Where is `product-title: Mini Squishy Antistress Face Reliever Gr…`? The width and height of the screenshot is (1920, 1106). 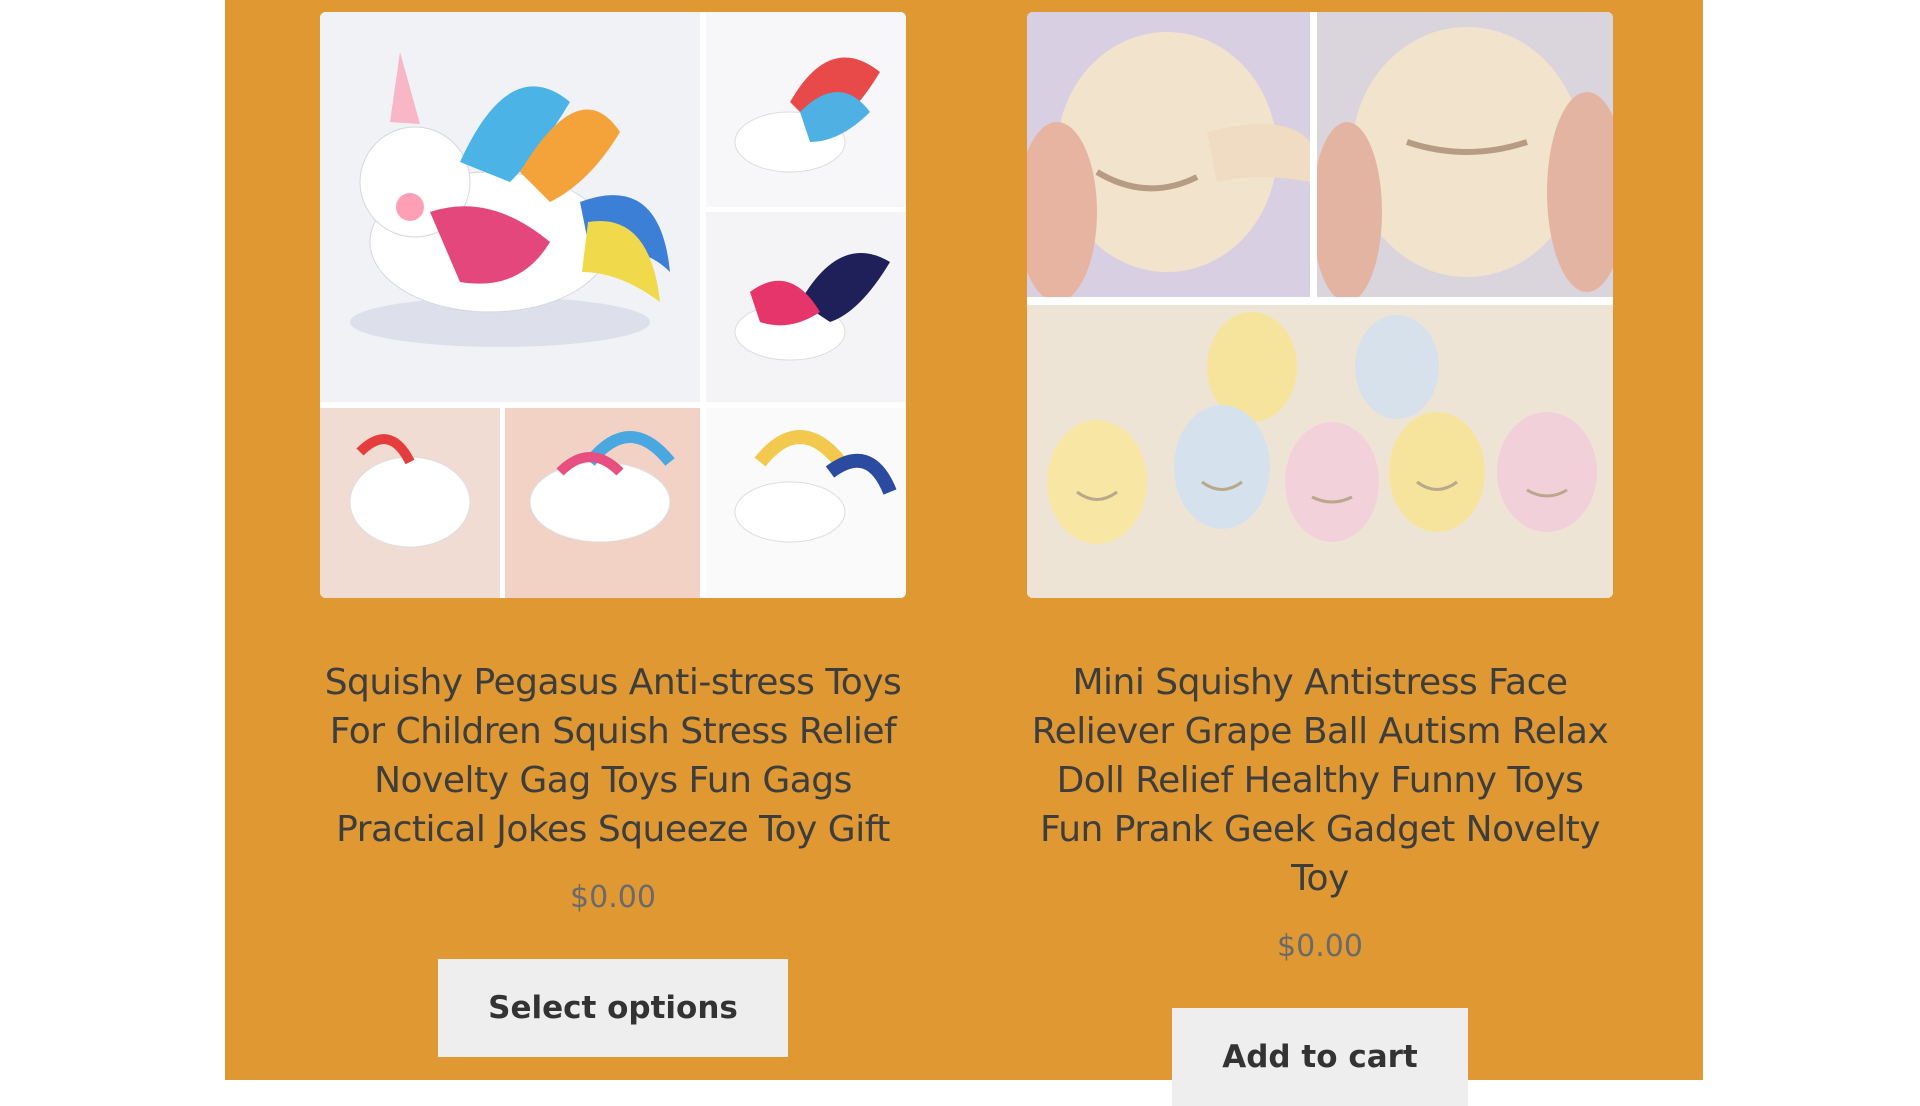
product-title: Mini Squishy Antistress Face Reliever Gr… is located at coordinates (1320, 780).